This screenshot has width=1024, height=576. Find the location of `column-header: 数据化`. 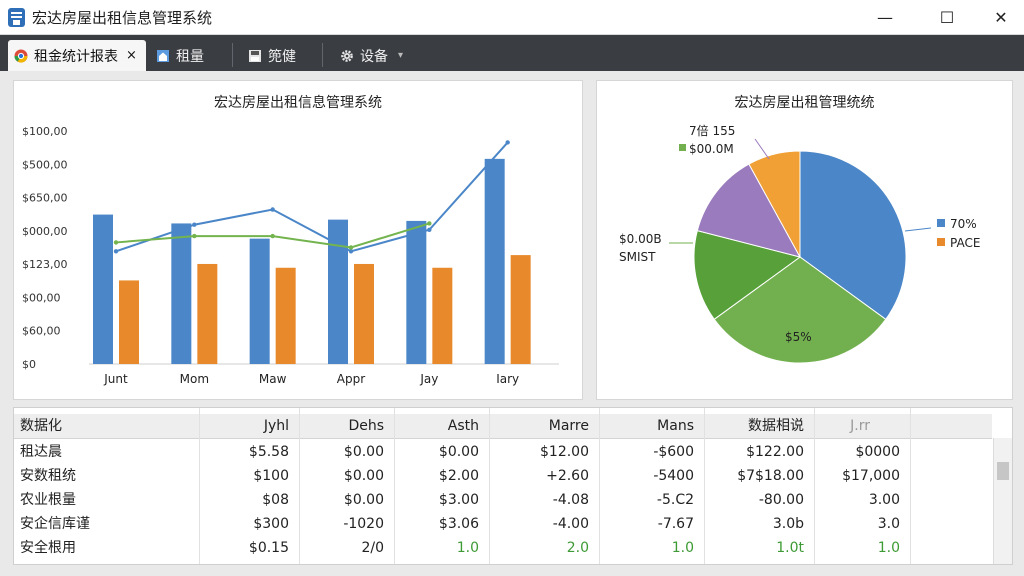

column-header: 数据化 is located at coordinates (41, 426).